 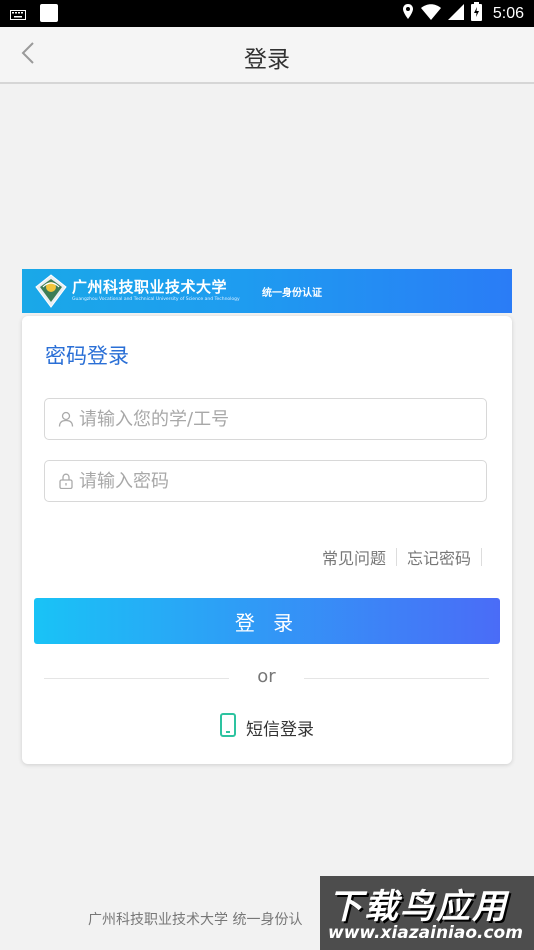 I want to click on battery-icon, so click(x=476, y=13).